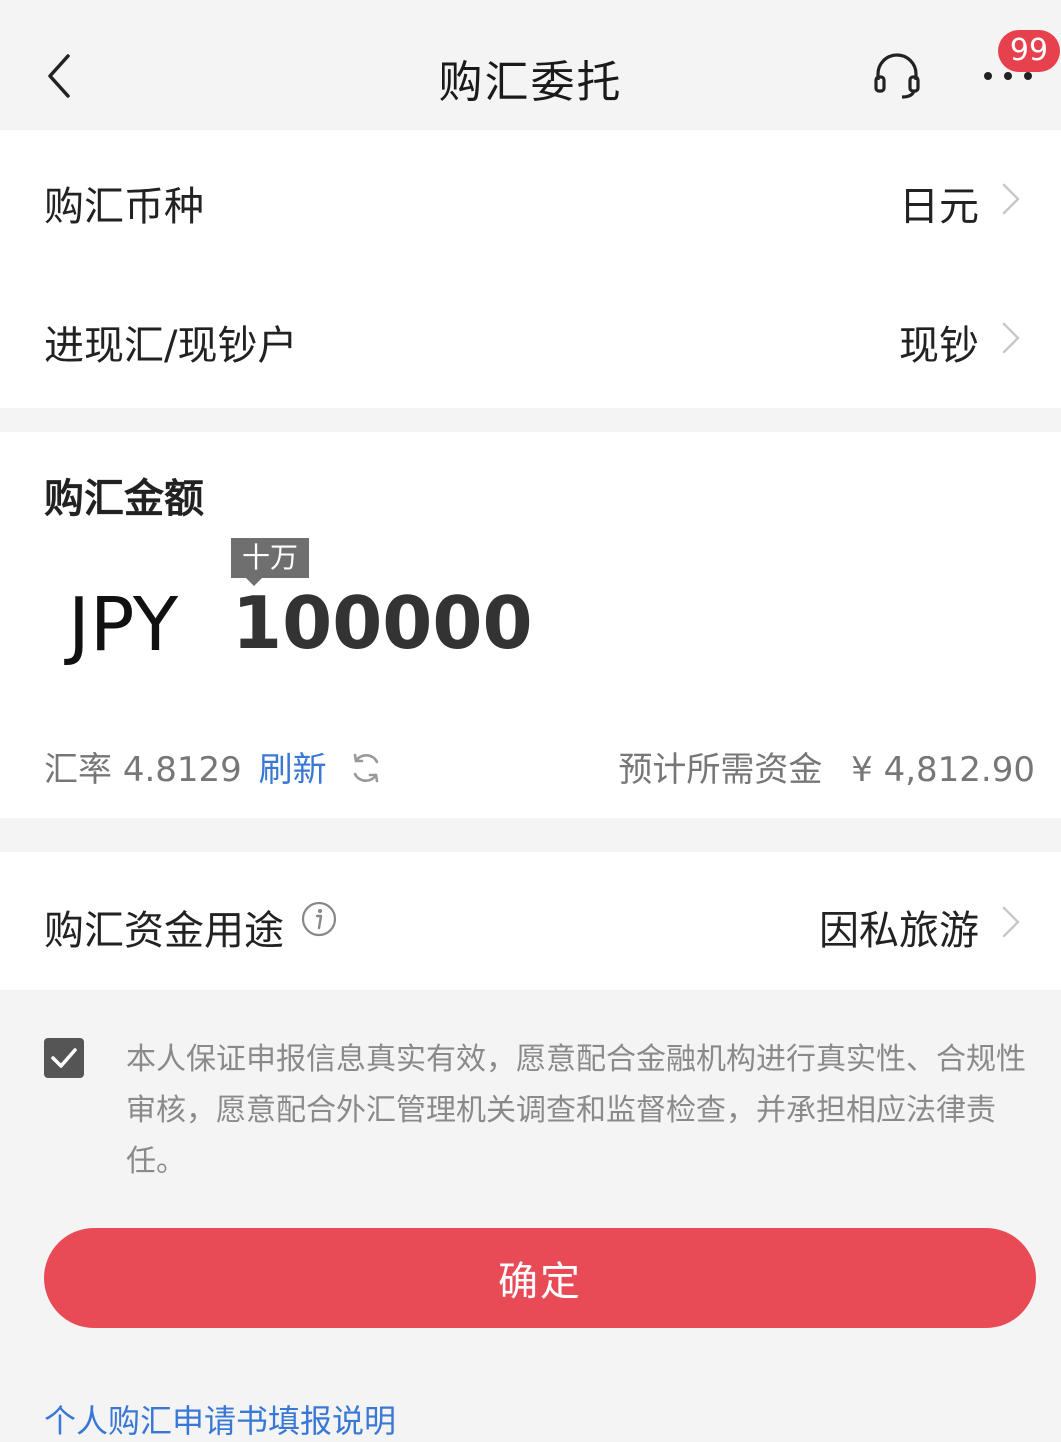 The width and height of the screenshot is (1061, 1442). What do you see at coordinates (182, 770) in the screenshot?
I see `rate-value: 4.8129` at bounding box center [182, 770].